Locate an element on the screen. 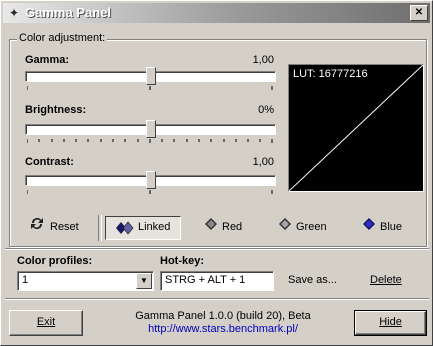 This screenshot has height=346, width=433. blue-diamond-icon is located at coordinates (369, 227).